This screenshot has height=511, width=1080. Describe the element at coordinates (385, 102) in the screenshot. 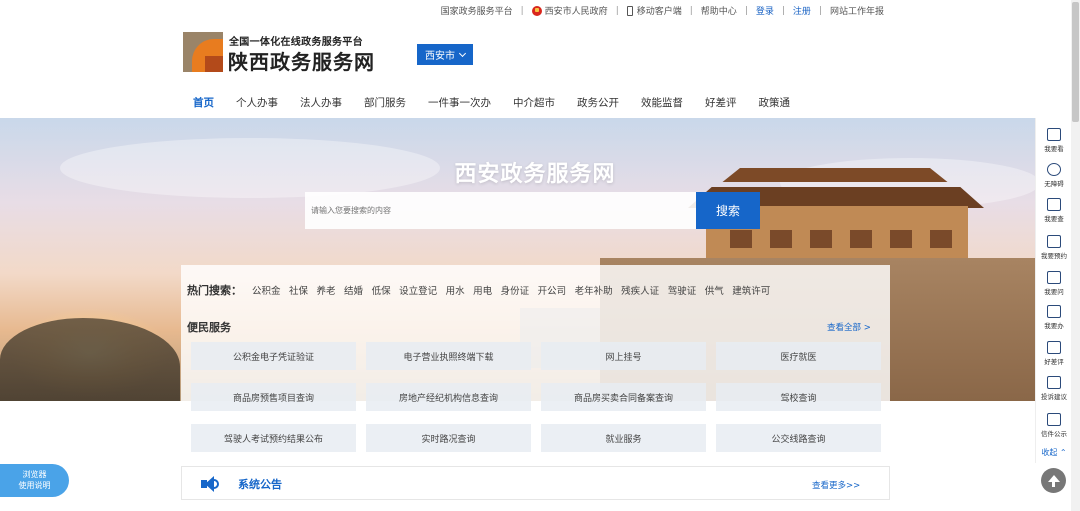

I see `nav-departments: 部门服务` at that location.